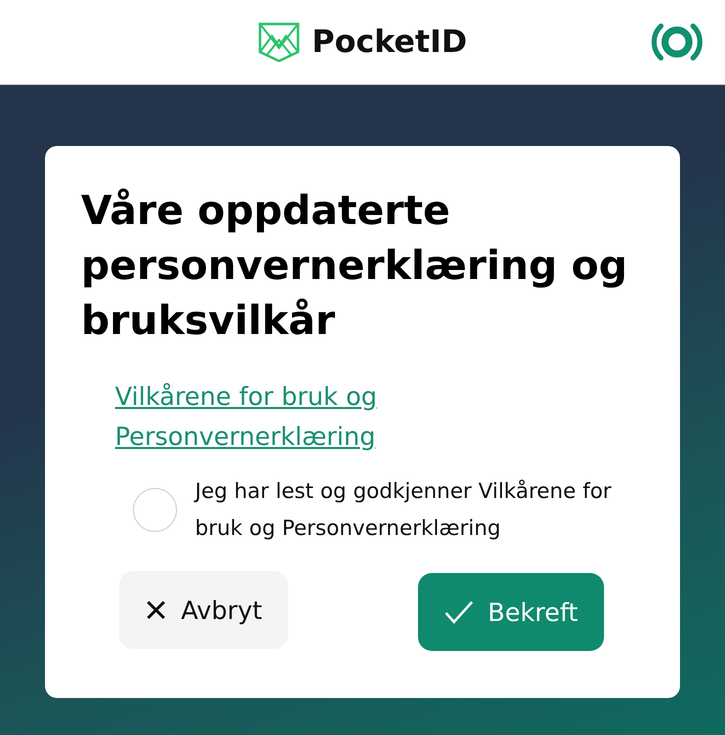  What do you see at coordinates (279, 42) in the screenshot?
I see `shield-logo-icon` at bounding box center [279, 42].